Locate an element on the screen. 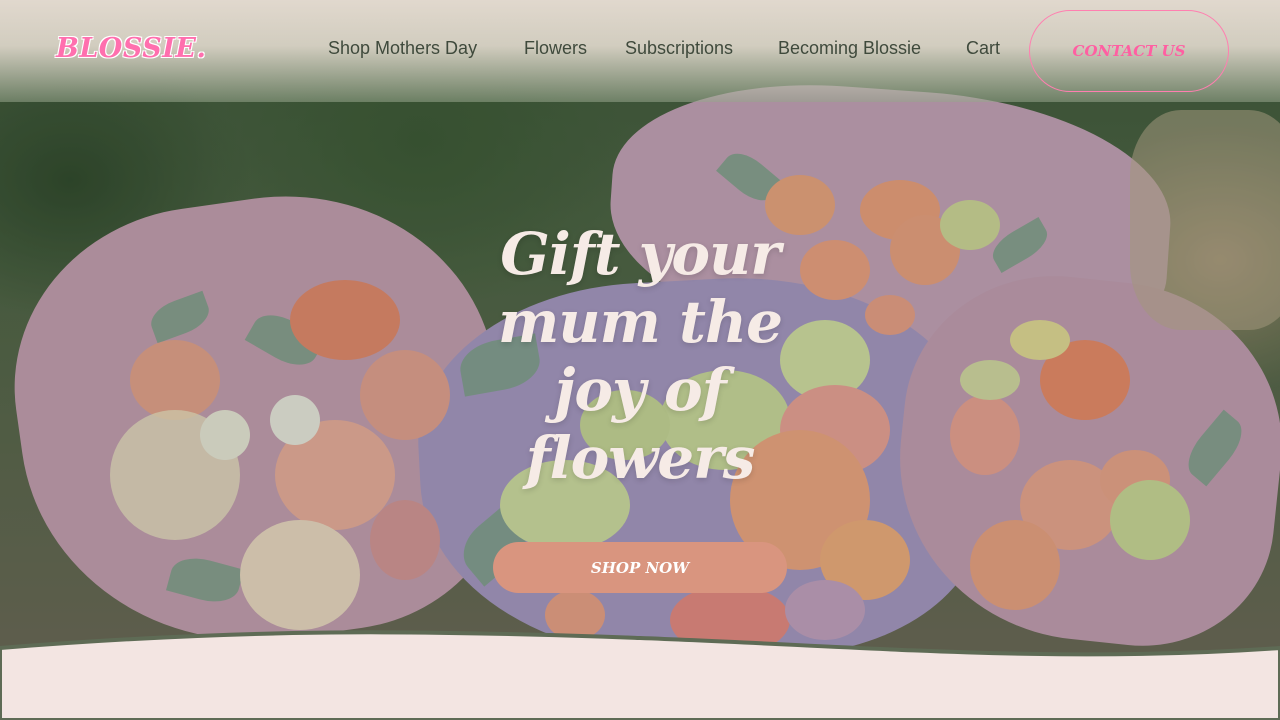 The width and height of the screenshot is (1280, 720). hero-headline-line-3: joy of is located at coordinates (640, 390).